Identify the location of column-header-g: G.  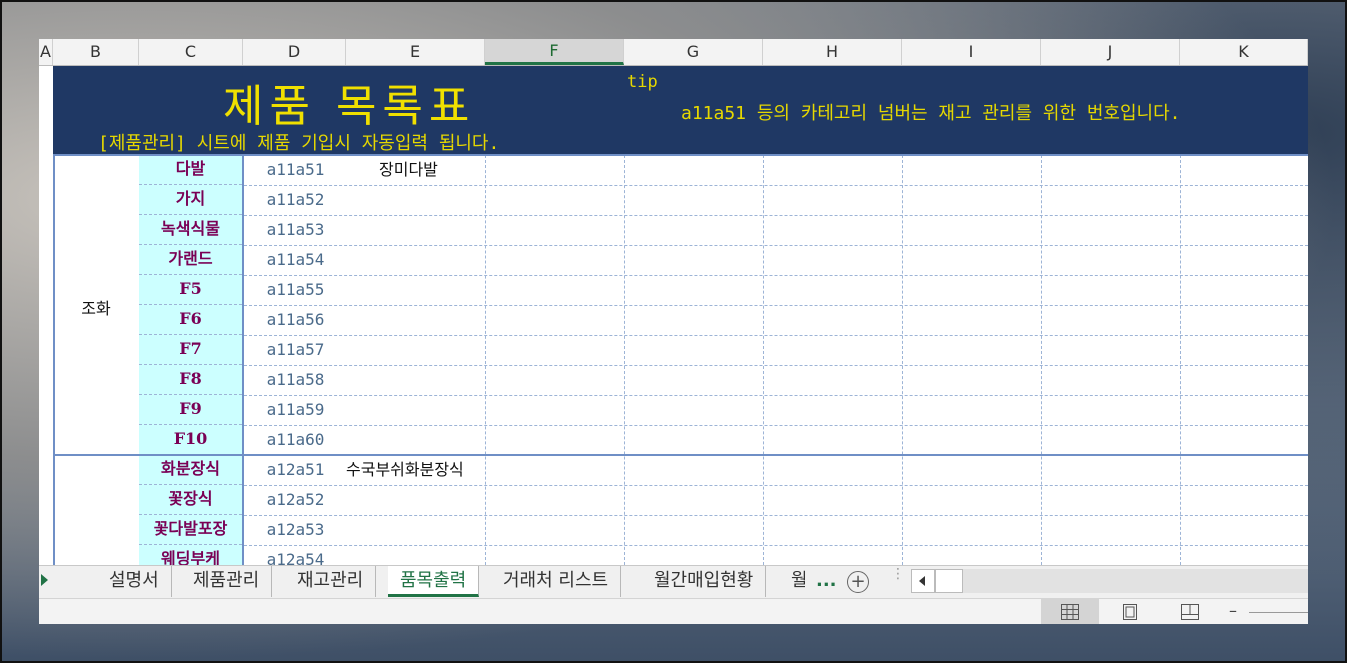
(693, 52).